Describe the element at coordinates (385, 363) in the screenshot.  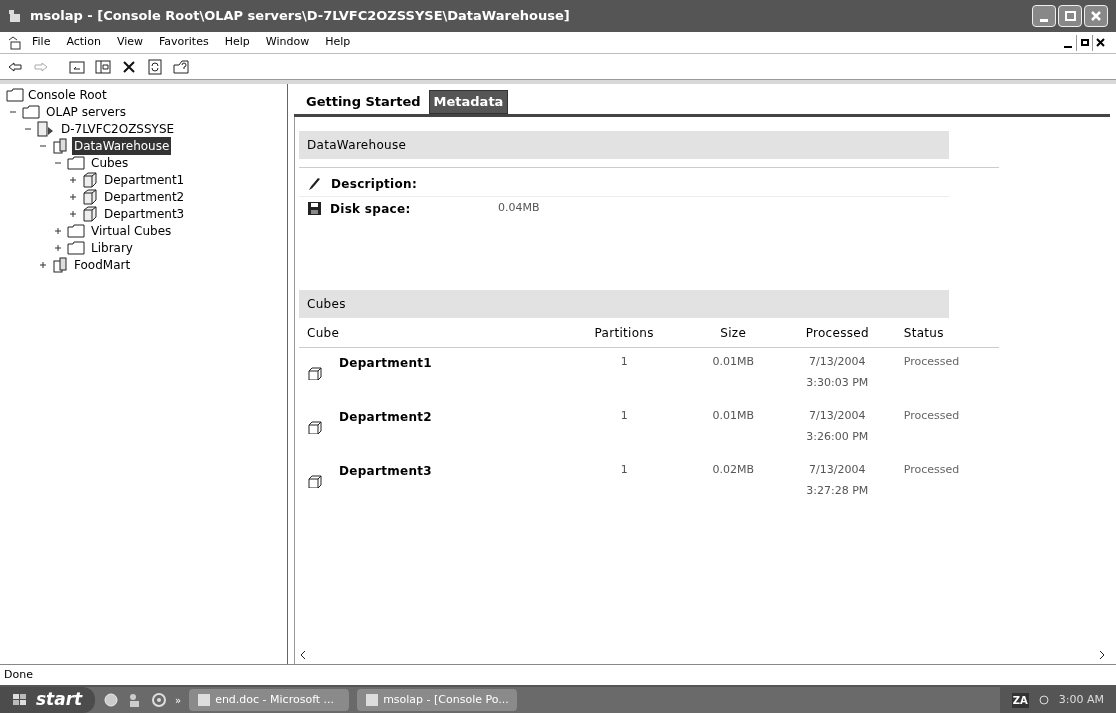
I see `table-cell-text: Department1` at that location.